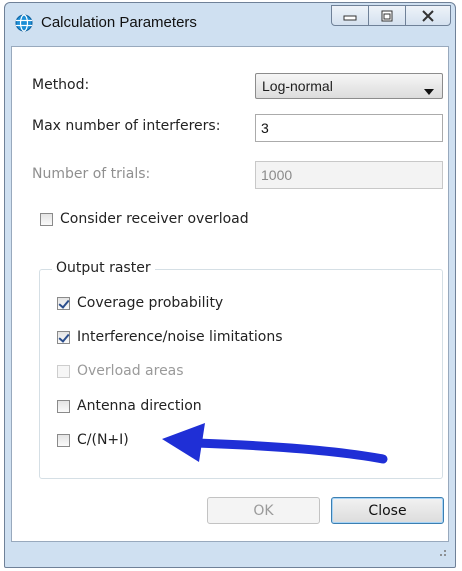 Image resolution: width=462 pixels, height=571 pixels. Describe the element at coordinates (154, 219) in the screenshot. I see `consider-overload-label: Consider receiver overload` at that location.